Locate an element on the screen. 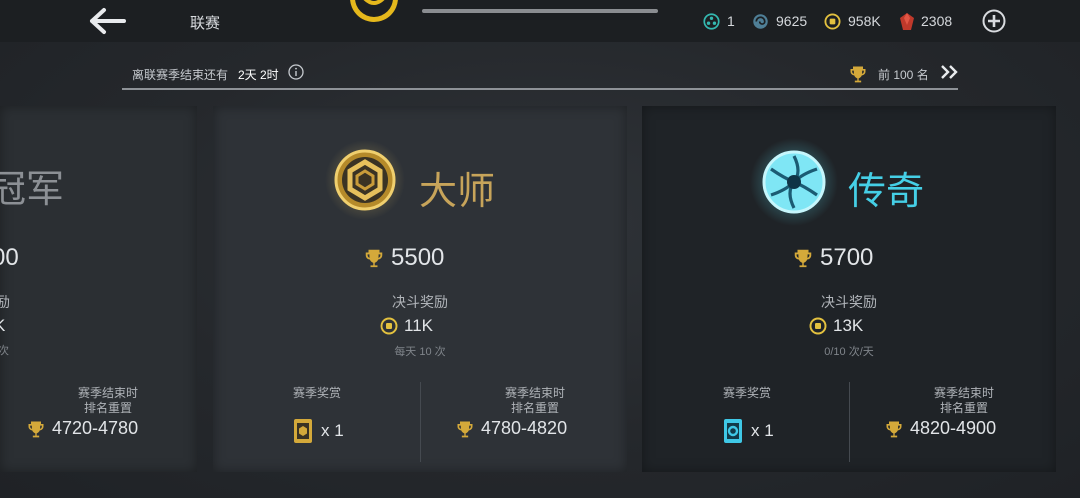 Image resolution: width=1080 pixels, height=498 pixels. league-score: 5700 is located at coordinates (832, 258).